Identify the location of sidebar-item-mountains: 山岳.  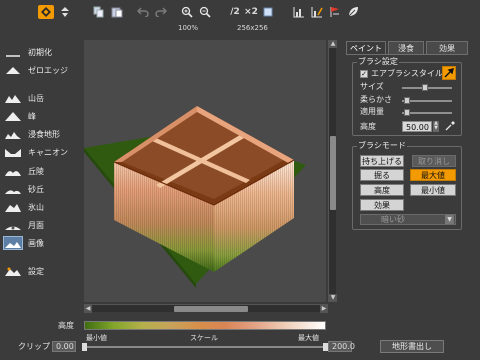
(39, 98).